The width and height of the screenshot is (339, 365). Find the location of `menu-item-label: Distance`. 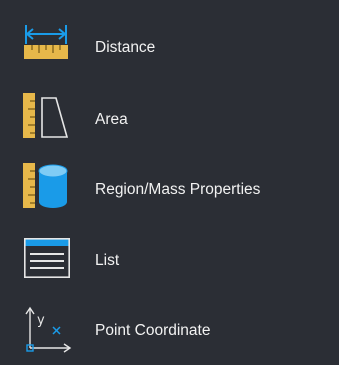

menu-item-label: Distance is located at coordinates (125, 47).